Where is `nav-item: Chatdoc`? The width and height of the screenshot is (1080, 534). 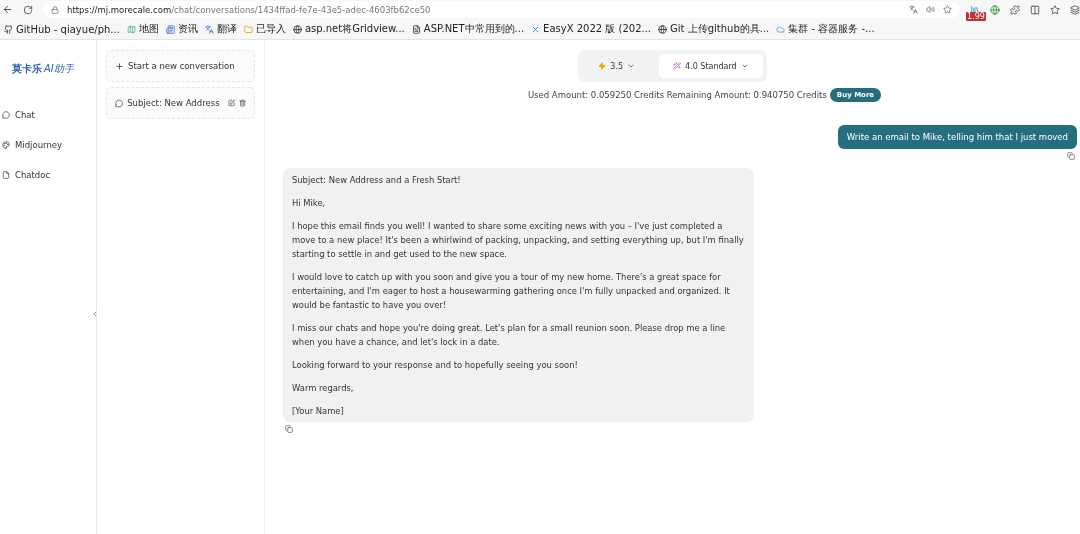 nav-item: Chatdoc is located at coordinates (48, 175).